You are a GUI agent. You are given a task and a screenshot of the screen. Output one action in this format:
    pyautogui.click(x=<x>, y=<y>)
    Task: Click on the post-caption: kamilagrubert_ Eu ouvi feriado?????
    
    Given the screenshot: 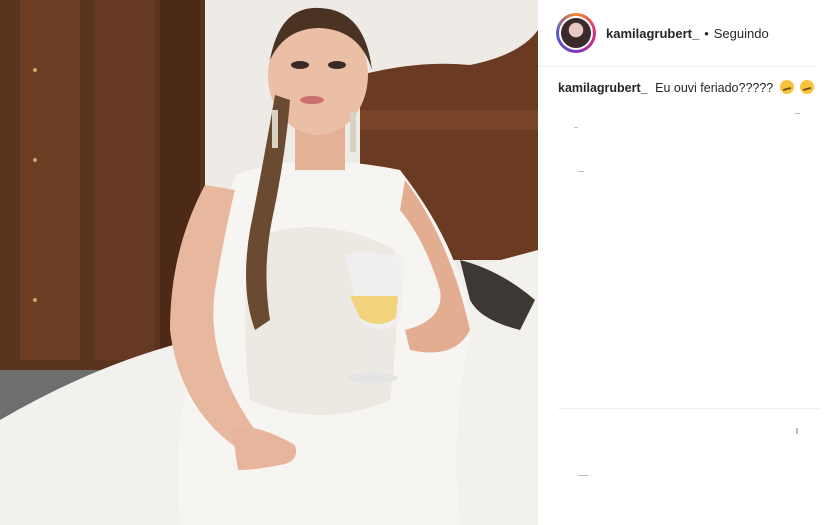 What is the action you would take?
    pyautogui.click(x=688, y=88)
    